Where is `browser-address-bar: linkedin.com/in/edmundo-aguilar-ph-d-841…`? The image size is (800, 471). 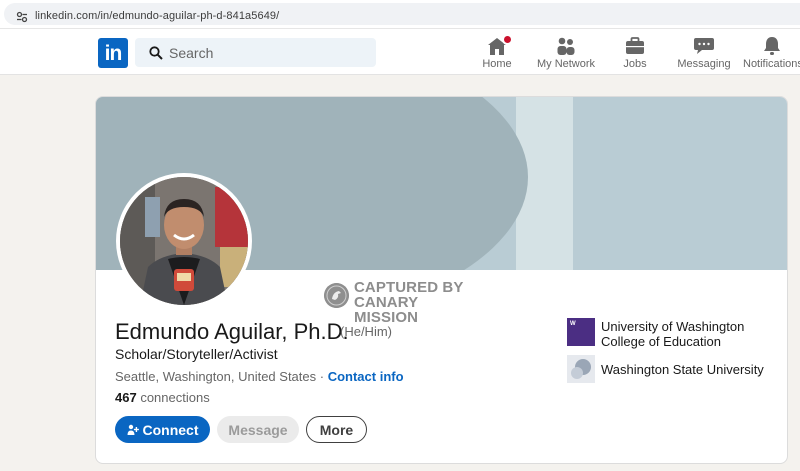
browser-address-bar: linkedin.com/in/edmundo-aguilar-ph-d-841… is located at coordinates (400, 14).